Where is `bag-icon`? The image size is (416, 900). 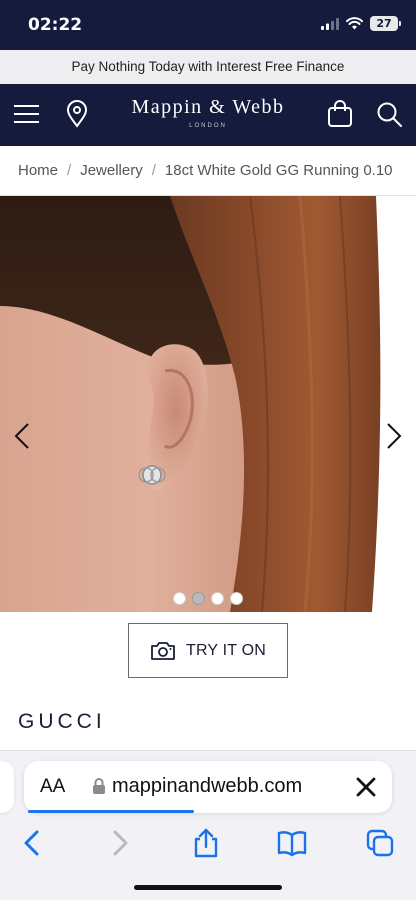
bag-icon is located at coordinates (340, 114).